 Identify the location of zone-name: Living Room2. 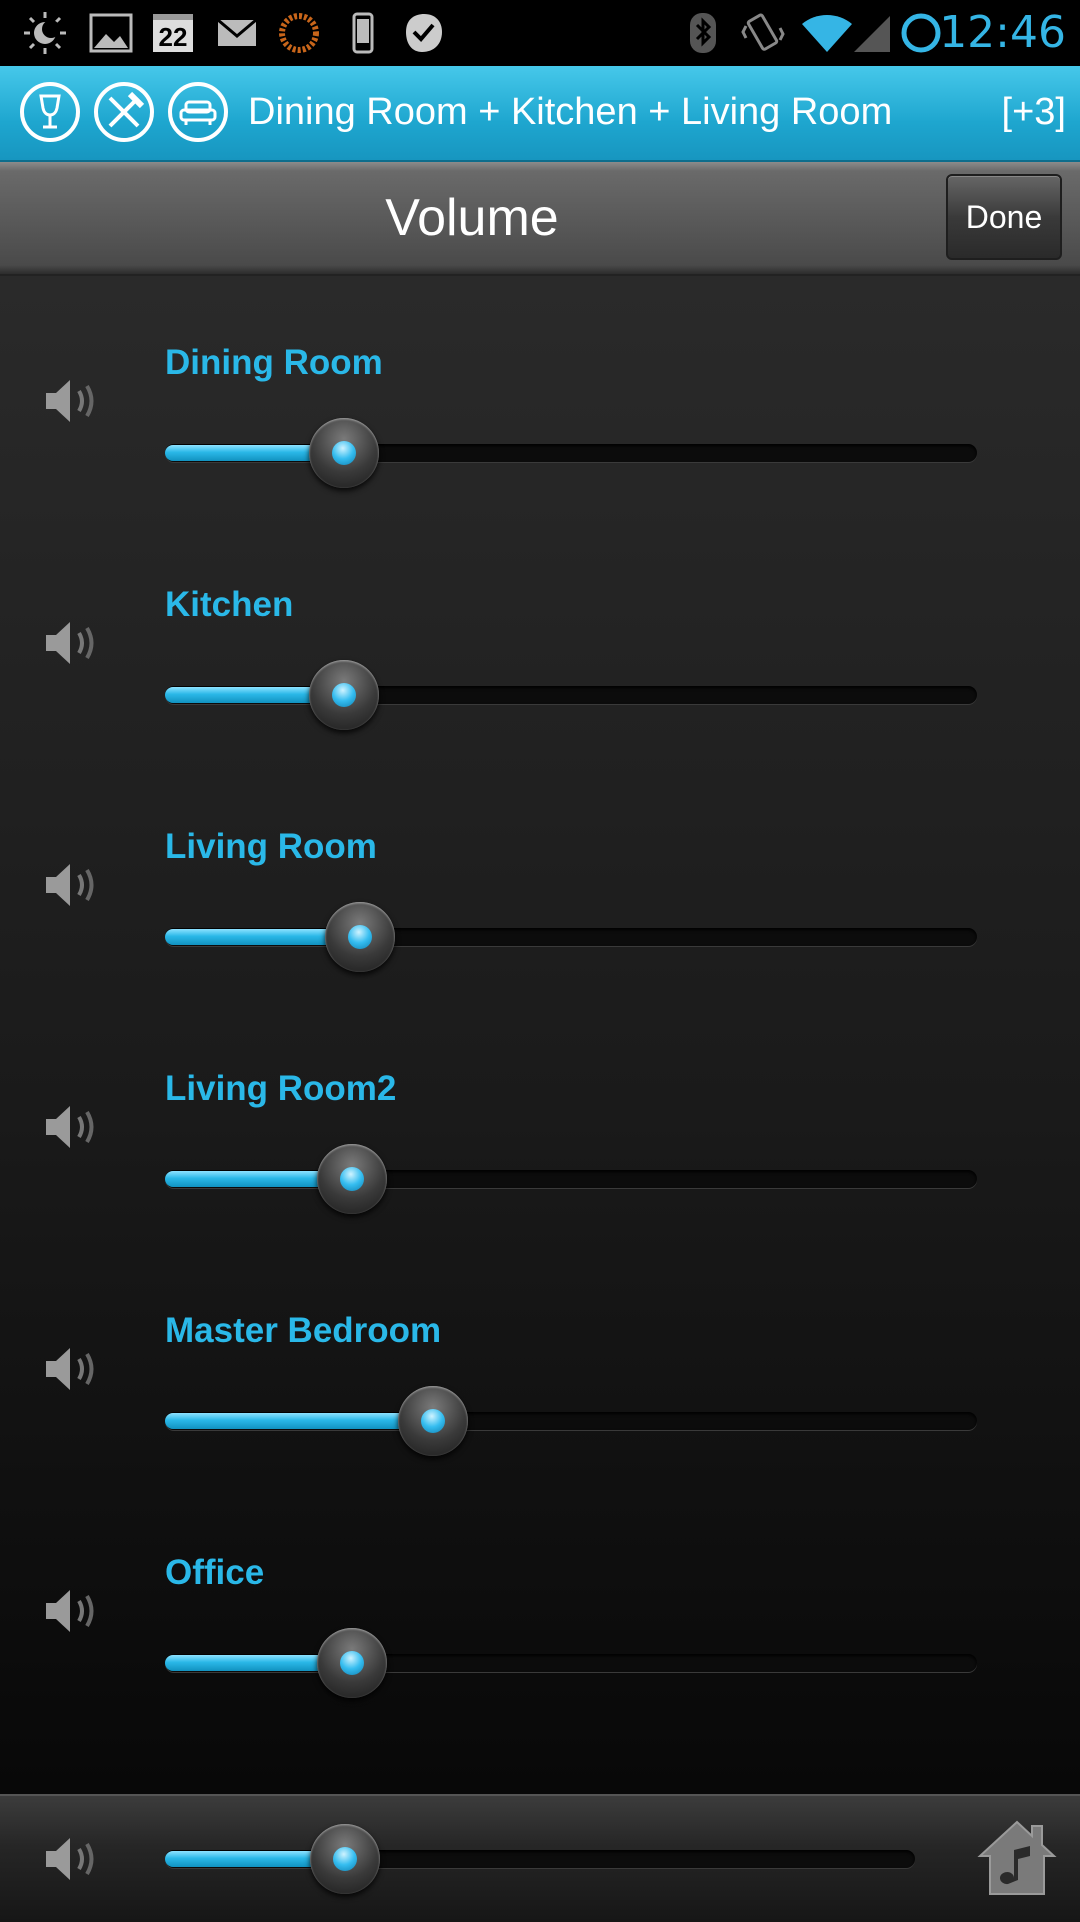
(281, 1088).